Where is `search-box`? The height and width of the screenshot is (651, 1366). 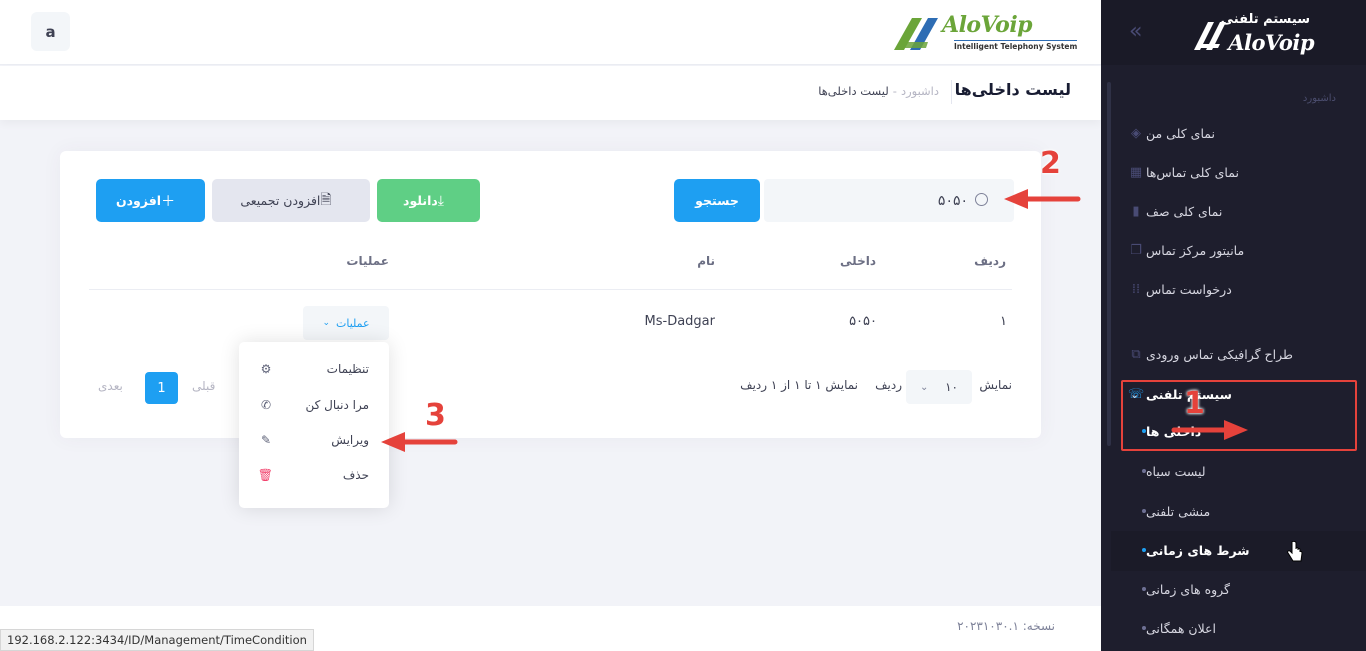 search-box is located at coordinates (889, 200).